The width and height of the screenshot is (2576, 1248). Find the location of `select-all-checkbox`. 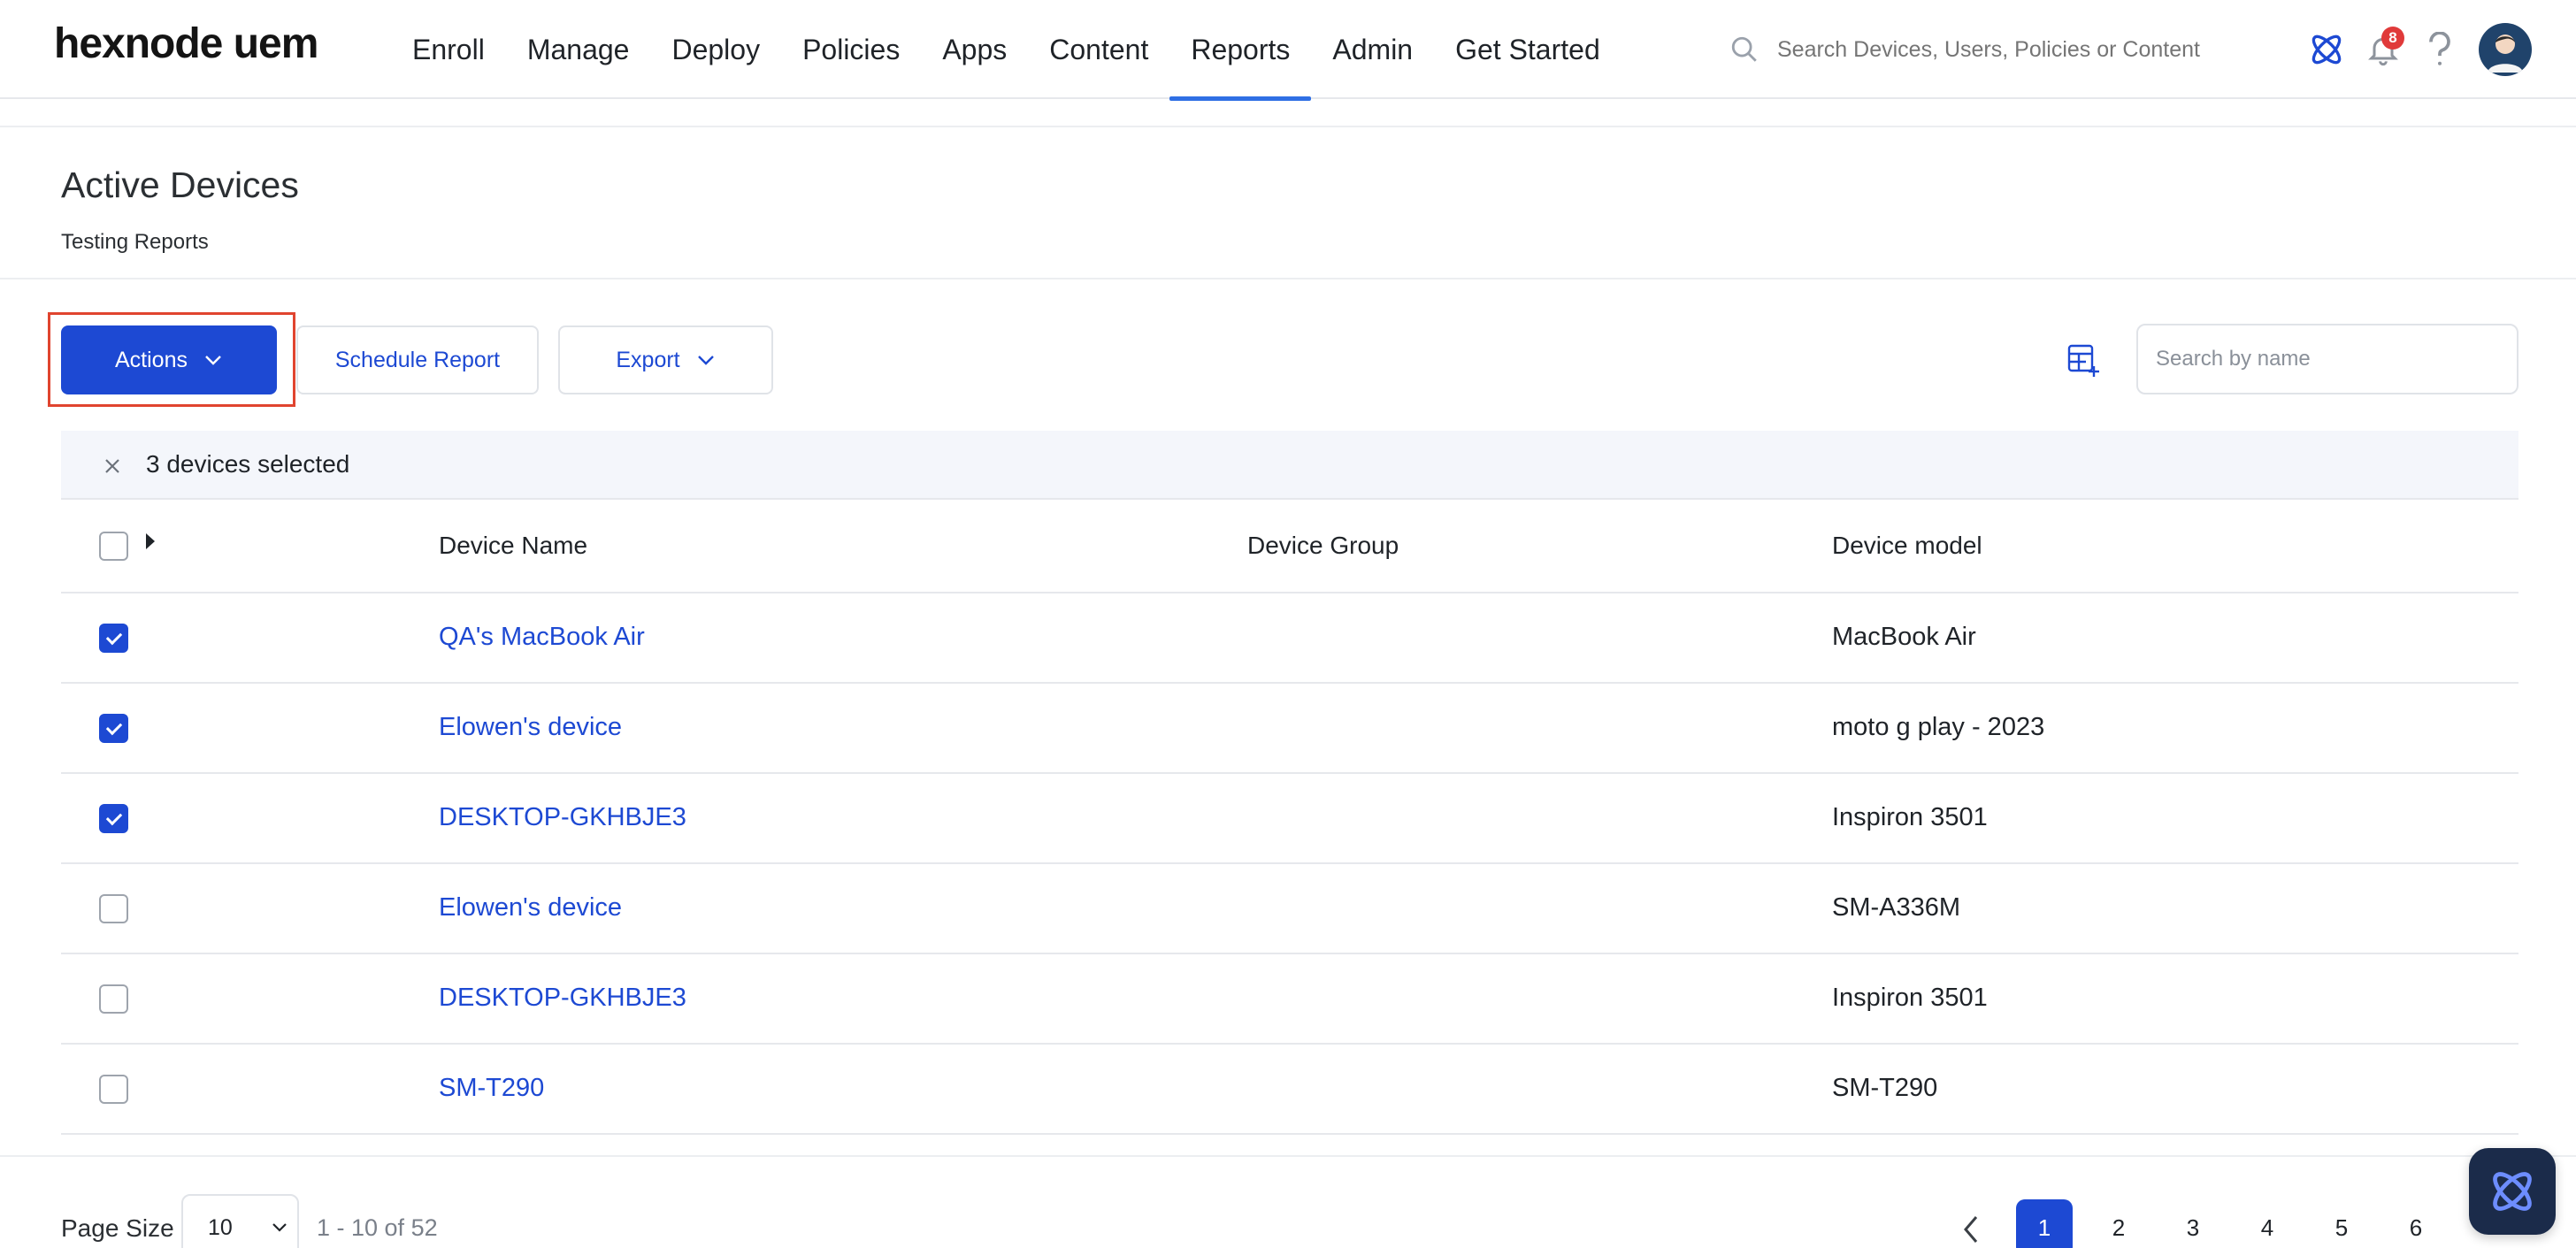

select-all-checkbox is located at coordinates (113, 546).